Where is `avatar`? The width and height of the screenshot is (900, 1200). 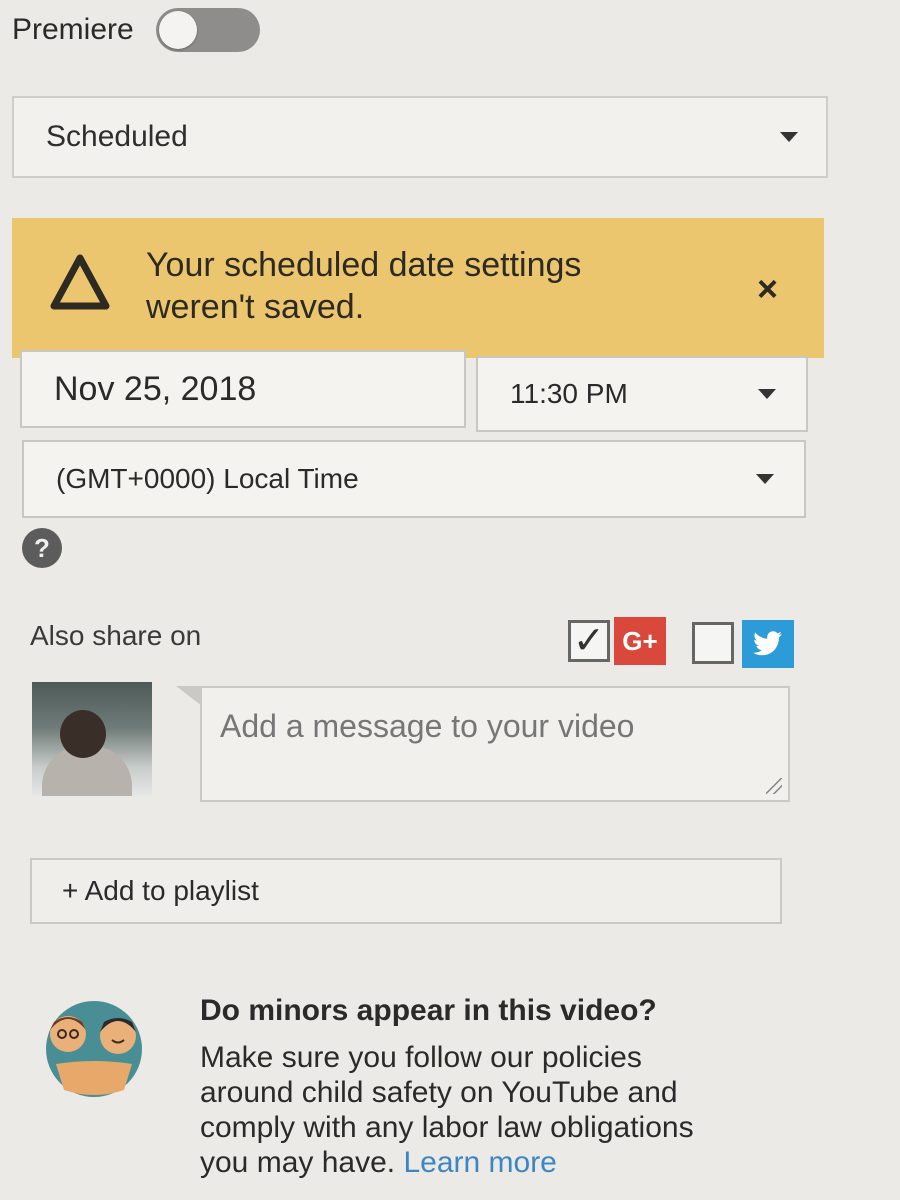 avatar is located at coordinates (92, 739).